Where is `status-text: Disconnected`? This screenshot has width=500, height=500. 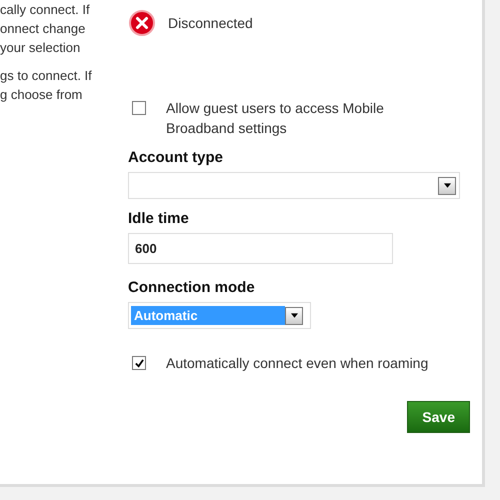 status-text: Disconnected is located at coordinates (210, 23).